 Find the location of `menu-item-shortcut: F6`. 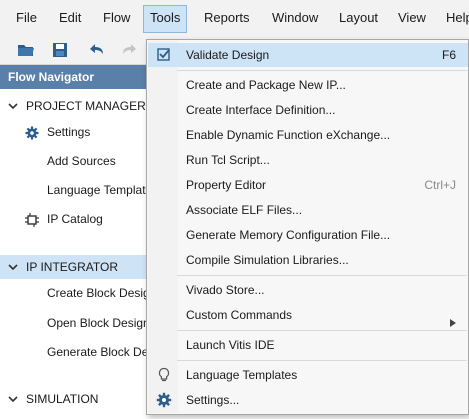

menu-item-shortcut: F6 is located at coordinates (448, 55).